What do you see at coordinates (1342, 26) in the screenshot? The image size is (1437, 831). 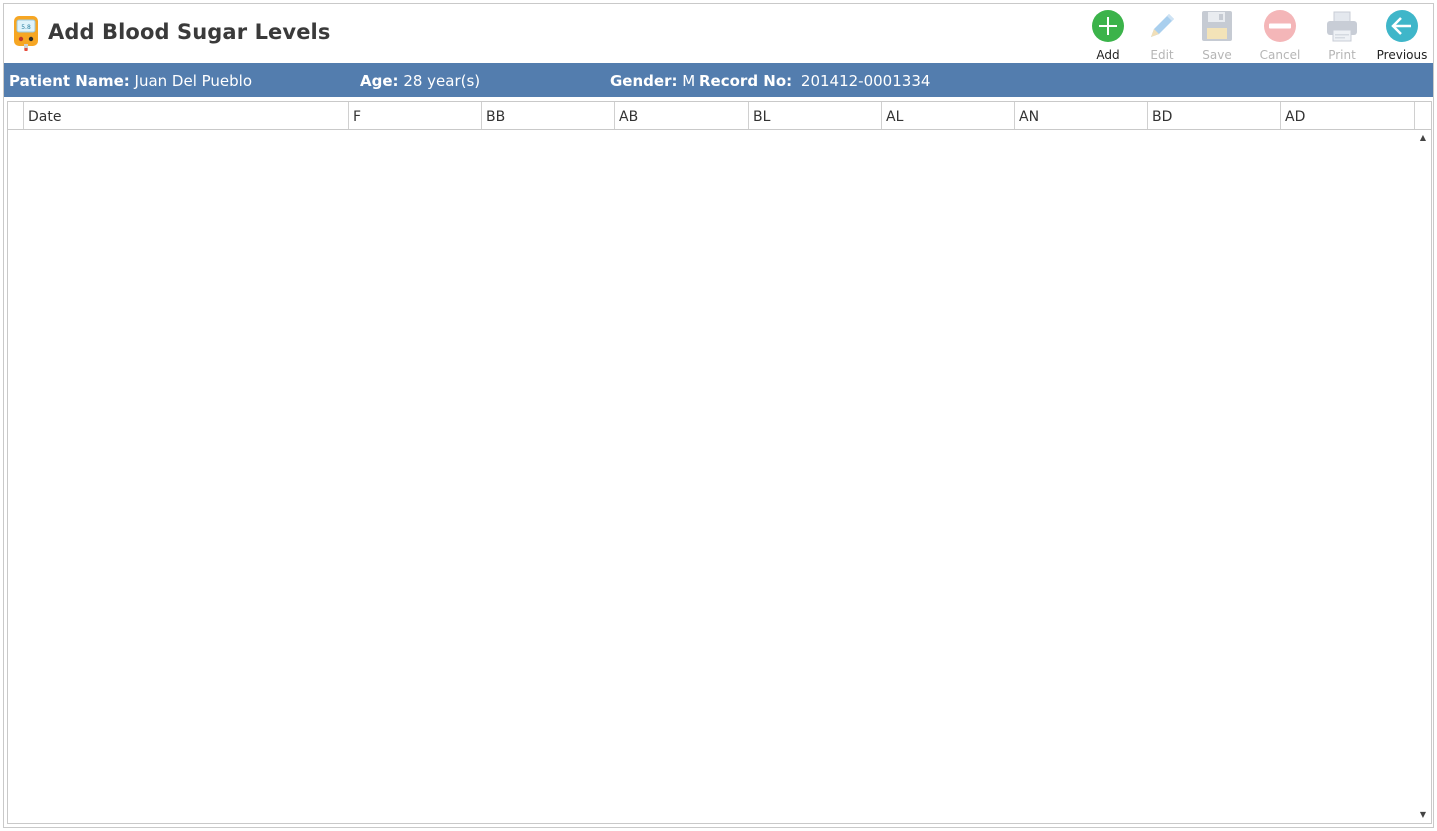 I see `printer-icon` at bounding box center [1342, 26].